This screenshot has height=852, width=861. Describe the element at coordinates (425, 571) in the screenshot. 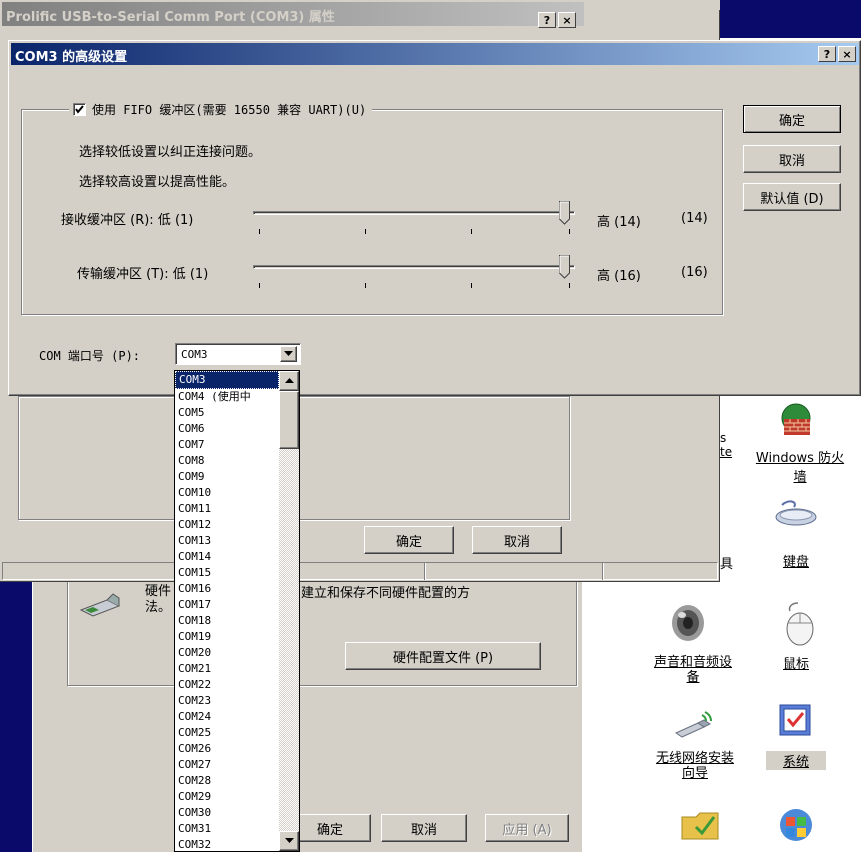

I see `status-bar-divider` at that location.